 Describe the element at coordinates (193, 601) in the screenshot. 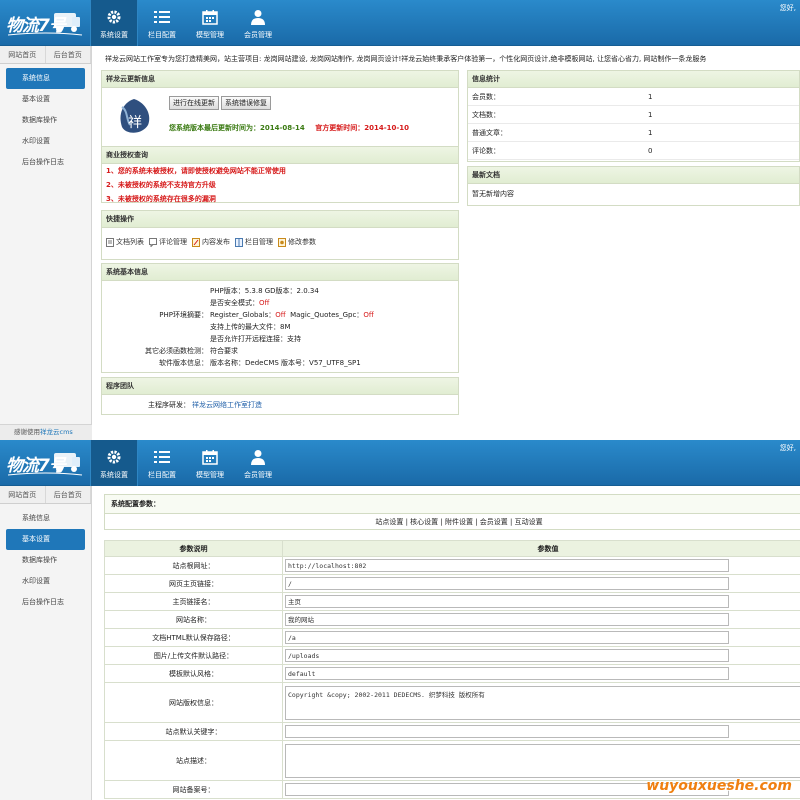

I see `config-label: 主页链接名：` at that location.